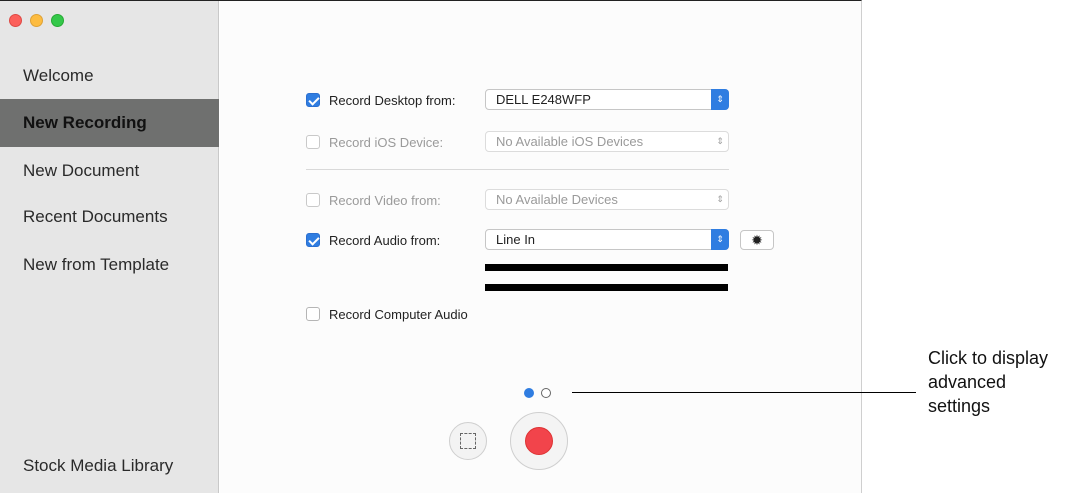 This screenshot has width=1087, height=493. I want to click on audio-source-select: Line In ⇕, so click(607, 239).